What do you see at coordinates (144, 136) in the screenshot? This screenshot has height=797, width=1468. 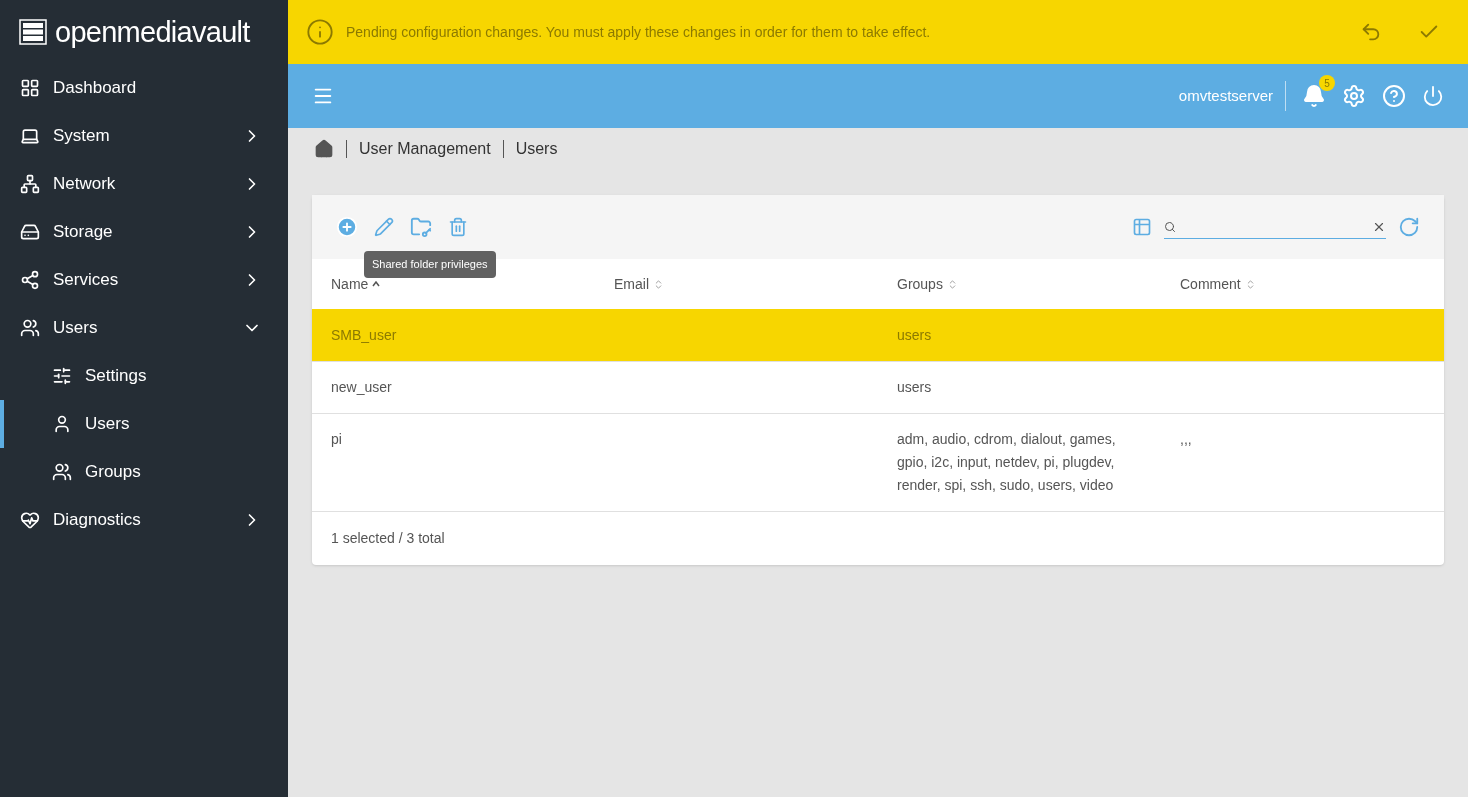 I see `sidebar-item: System` at bounding box center [144, 136].